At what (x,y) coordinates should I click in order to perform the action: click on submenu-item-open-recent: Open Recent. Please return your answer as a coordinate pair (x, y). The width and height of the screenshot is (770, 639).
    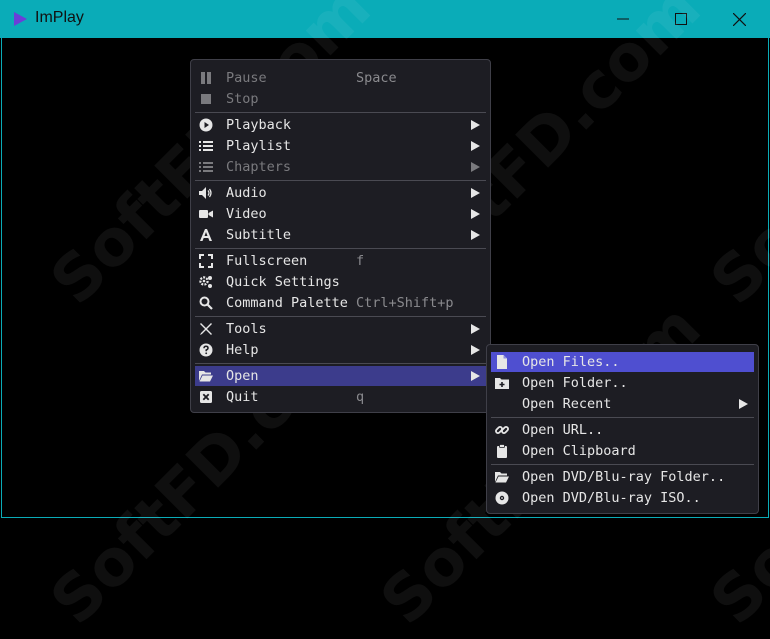
    Looking at the image, I should click on (622, 404).